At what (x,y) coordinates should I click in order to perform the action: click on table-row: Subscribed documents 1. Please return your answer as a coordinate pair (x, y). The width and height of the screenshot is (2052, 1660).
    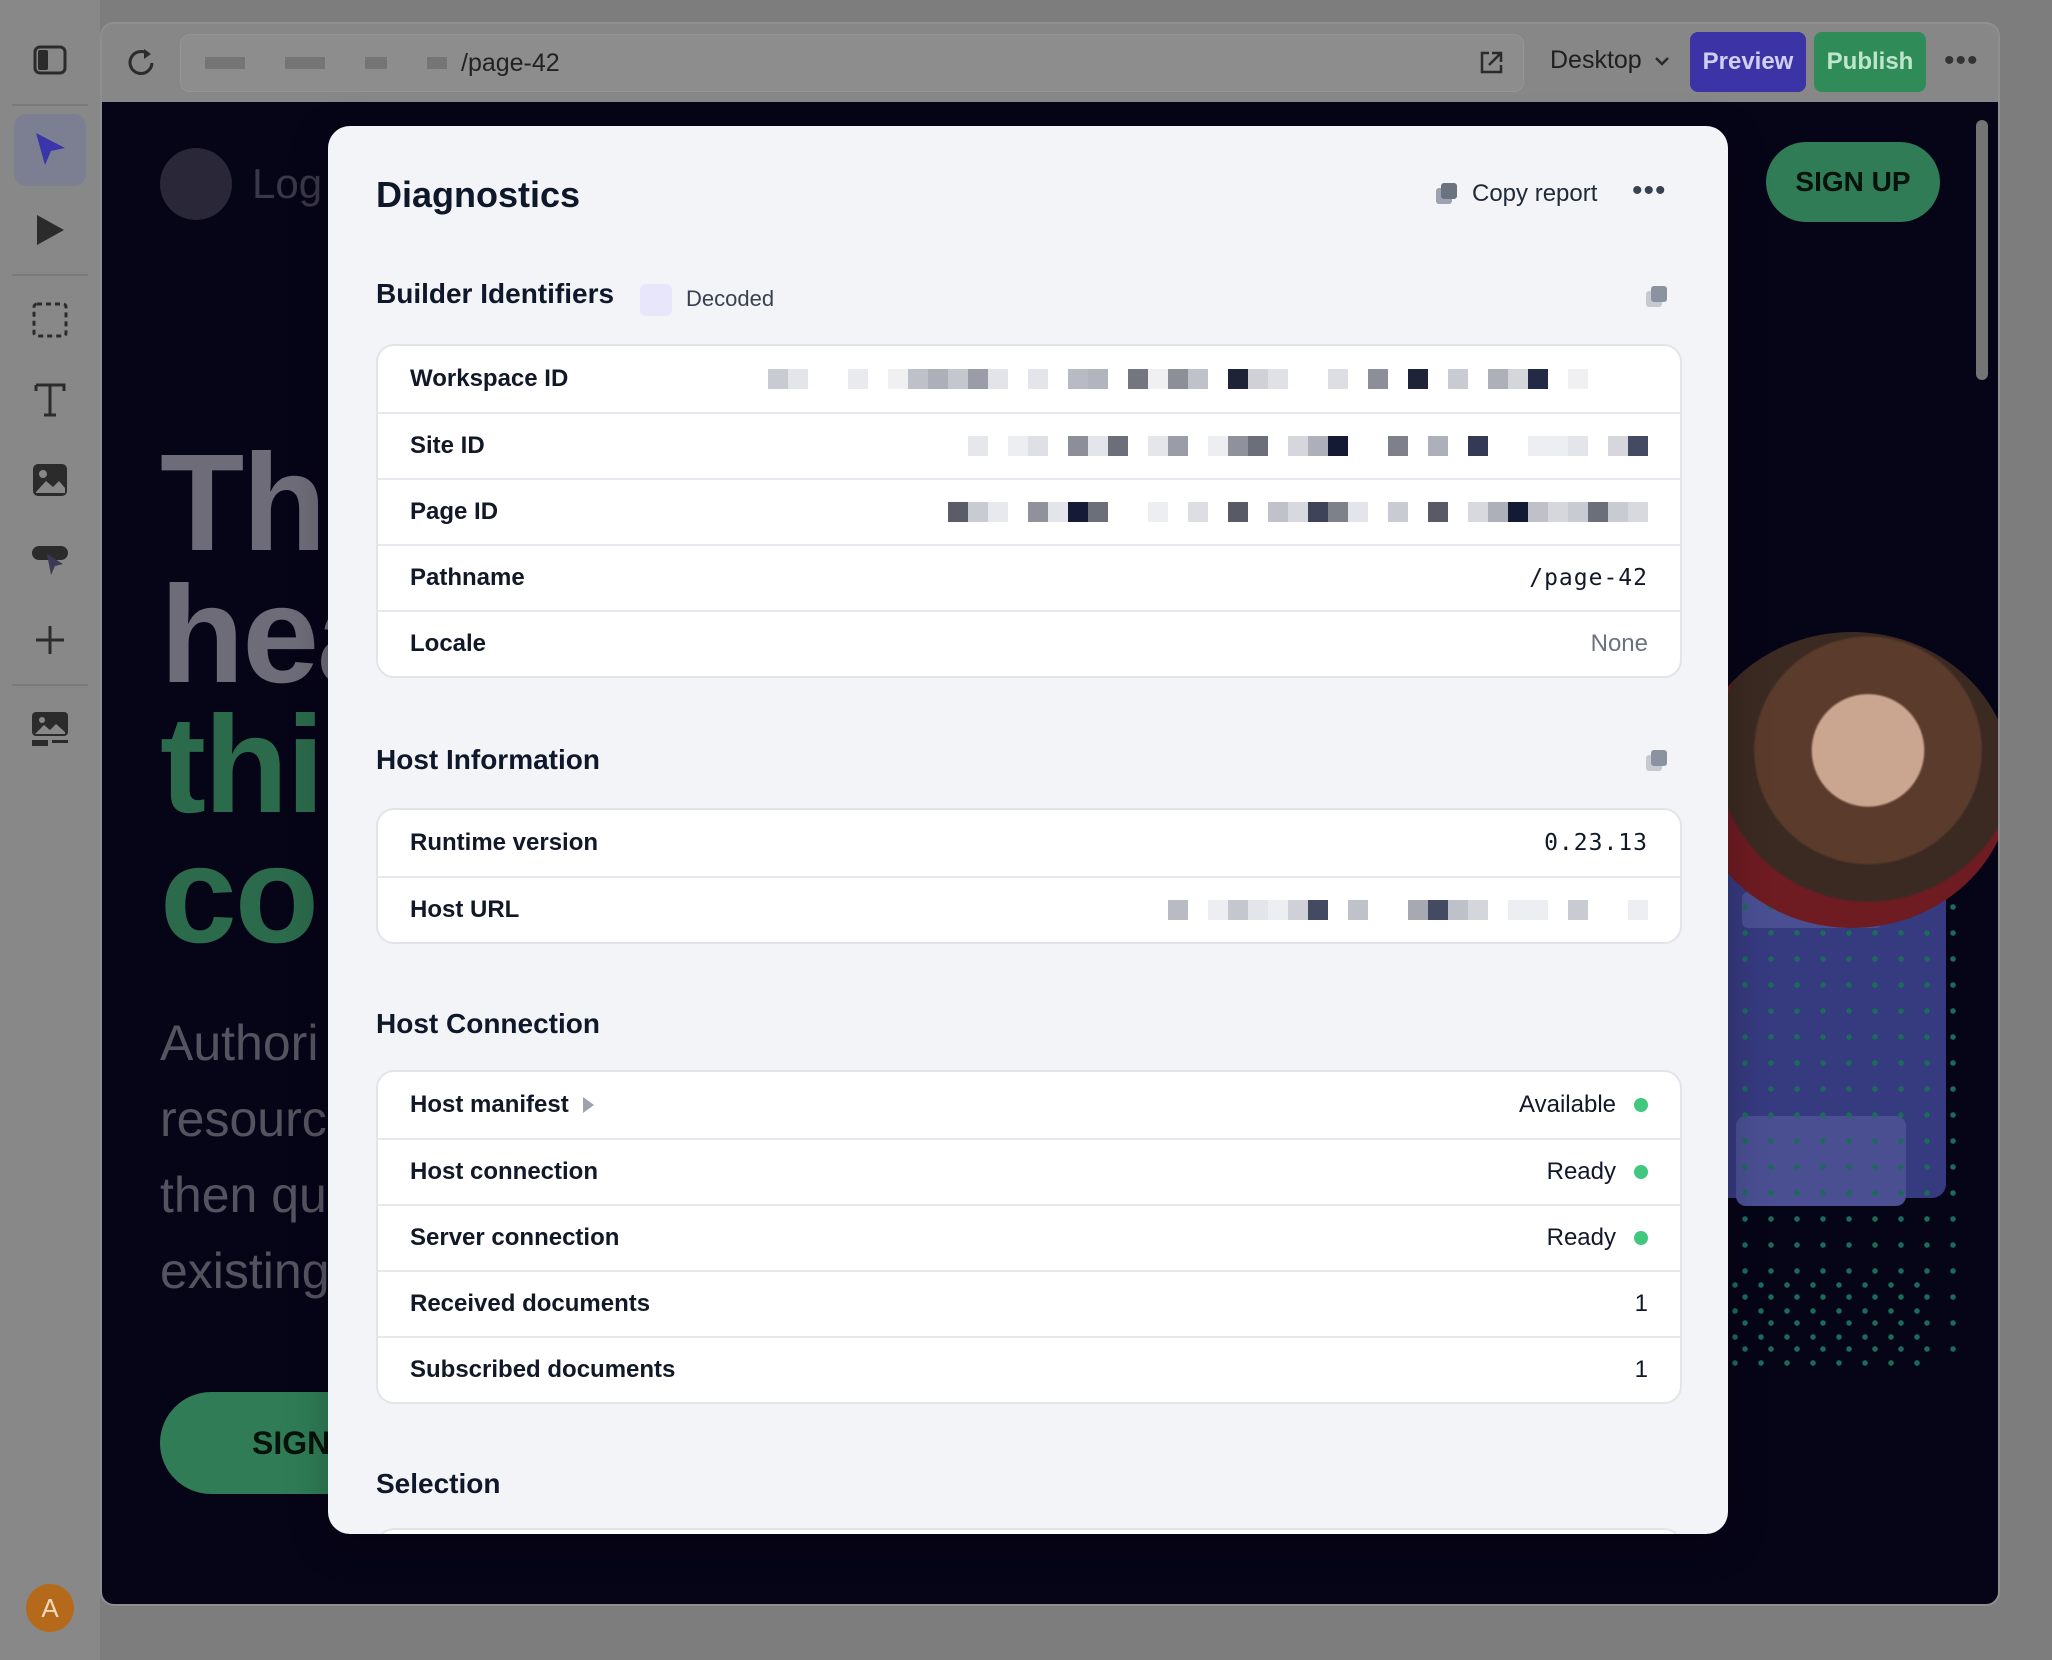
    Looking at the image, I should click on (1029, 1369).